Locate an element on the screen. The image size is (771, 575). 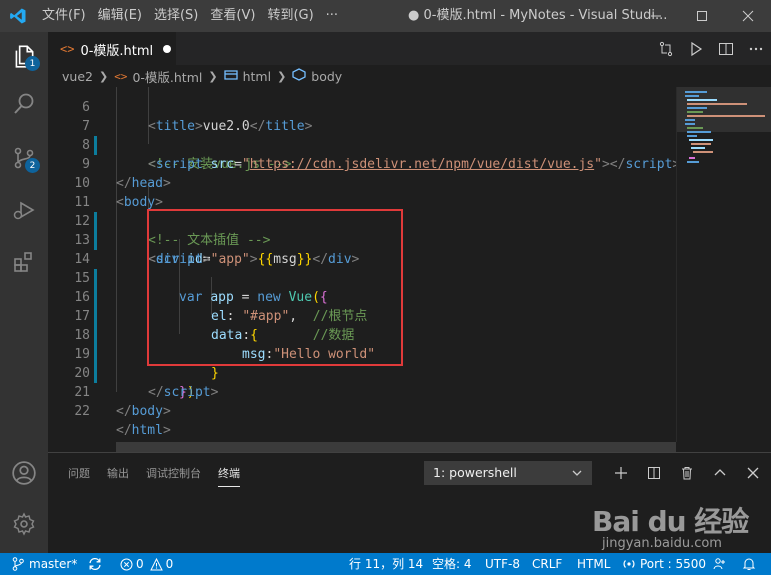
terminal-select: 1: powershell is located at coordinates (508, 473).